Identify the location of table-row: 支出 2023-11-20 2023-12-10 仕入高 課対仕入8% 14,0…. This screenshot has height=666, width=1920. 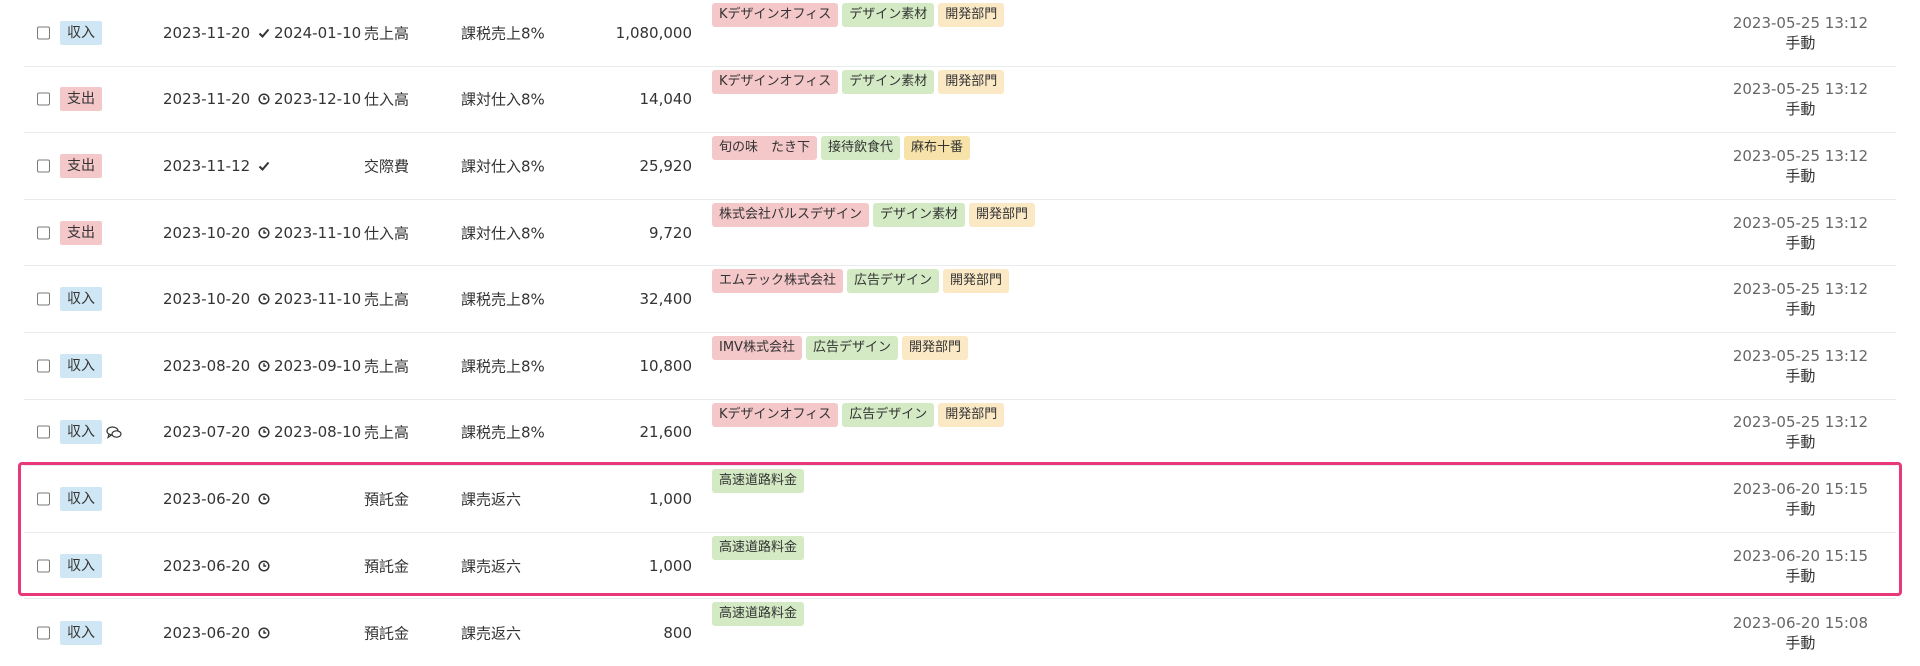
(960, 100).